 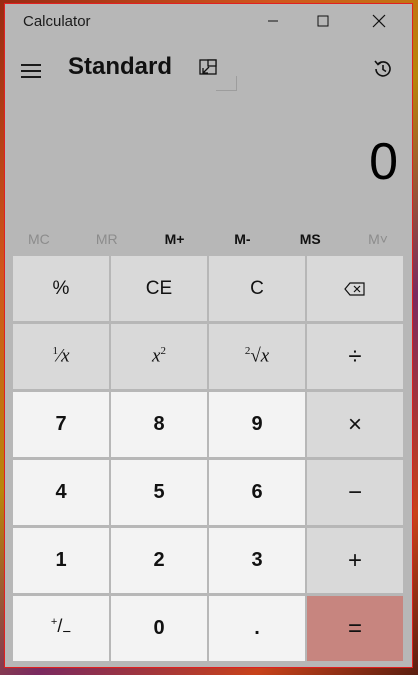 I want to click on memory-recall-button: MR, so click(x=107, y=239).